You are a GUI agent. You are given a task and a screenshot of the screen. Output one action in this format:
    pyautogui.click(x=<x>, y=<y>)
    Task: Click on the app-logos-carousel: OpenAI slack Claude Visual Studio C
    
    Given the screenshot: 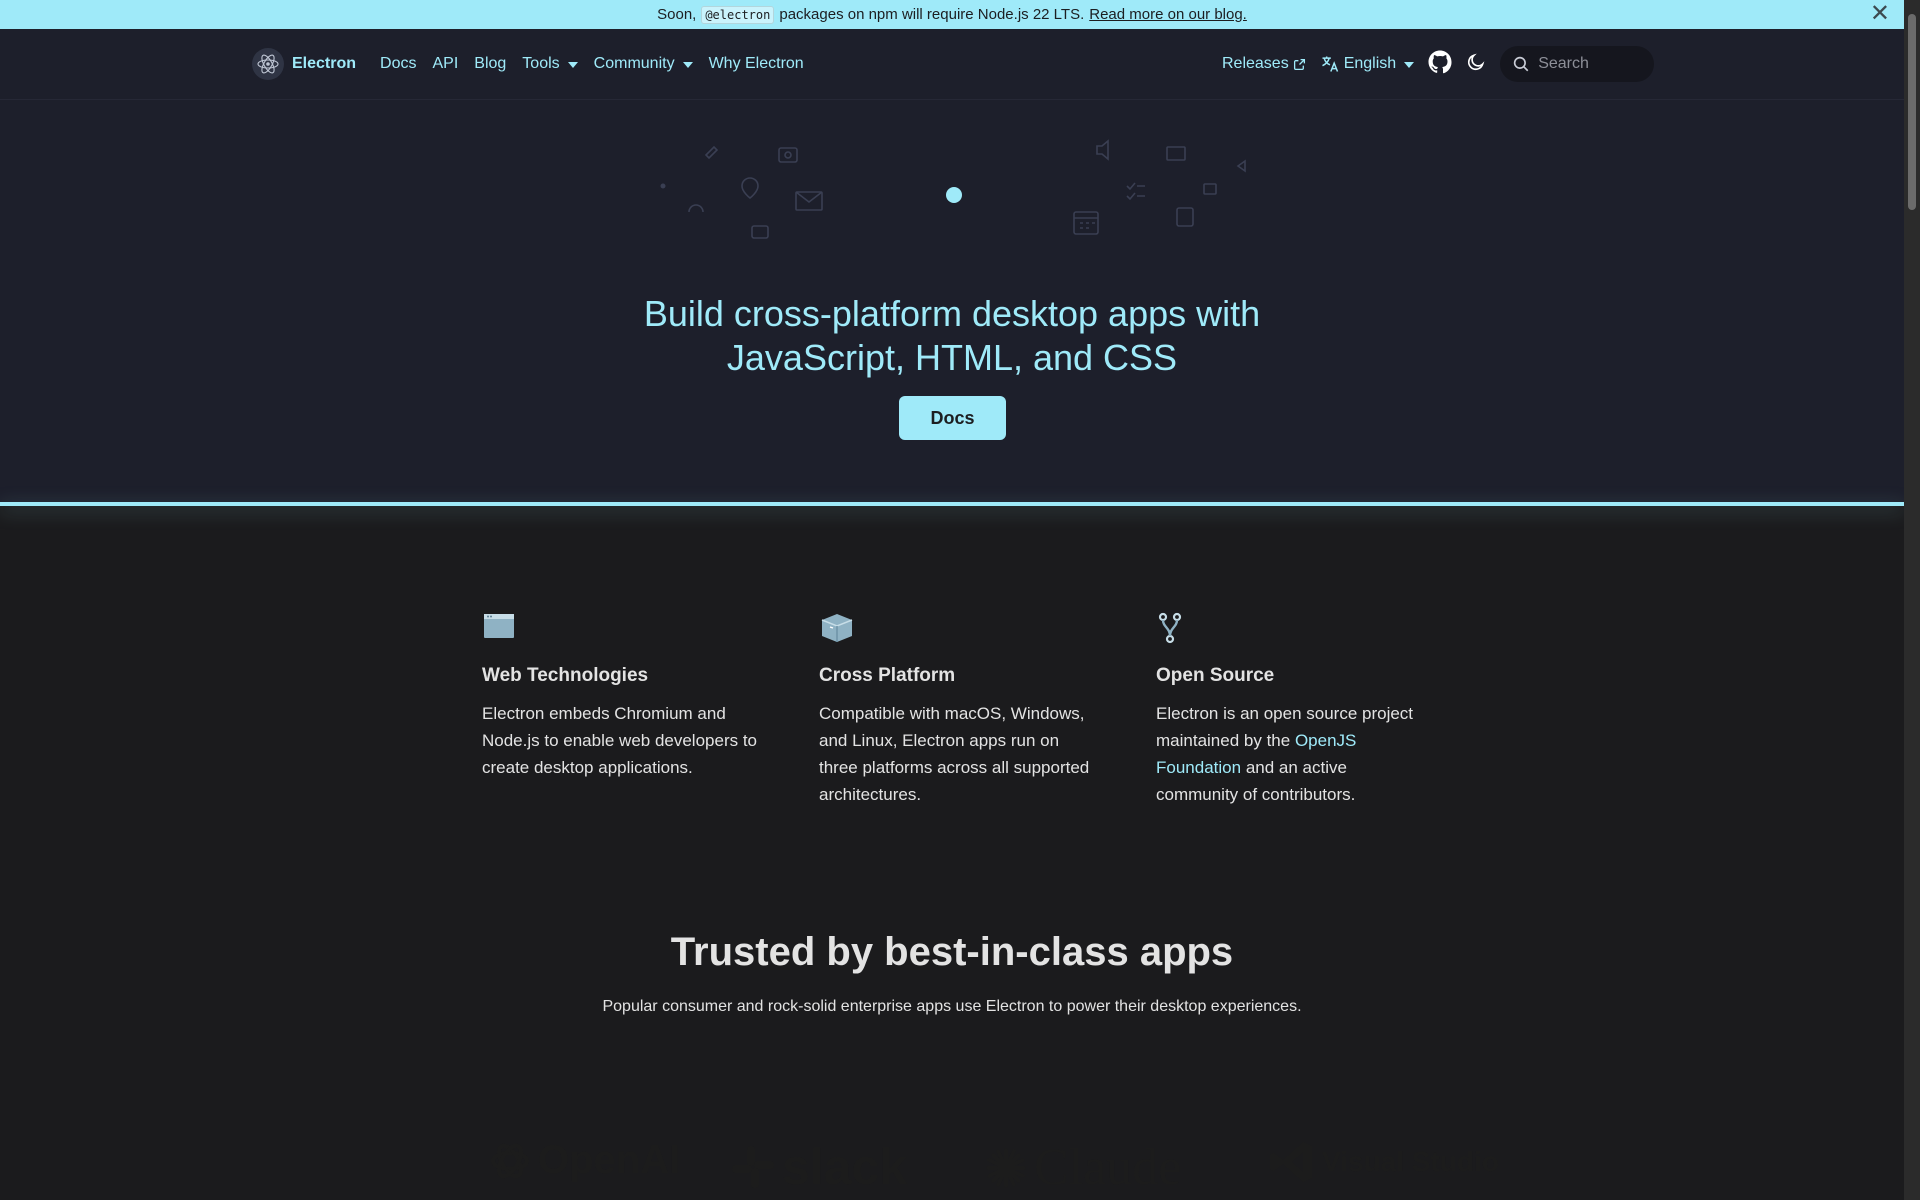 What is the action you would take?
    pyautogui.click(x=994, y=1169)
    